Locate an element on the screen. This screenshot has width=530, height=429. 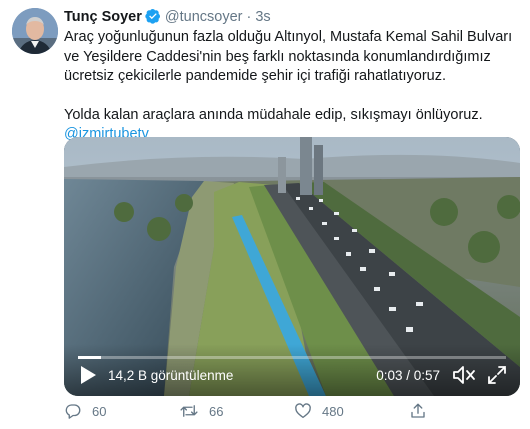
avatar is located at coordinates (35, 31).